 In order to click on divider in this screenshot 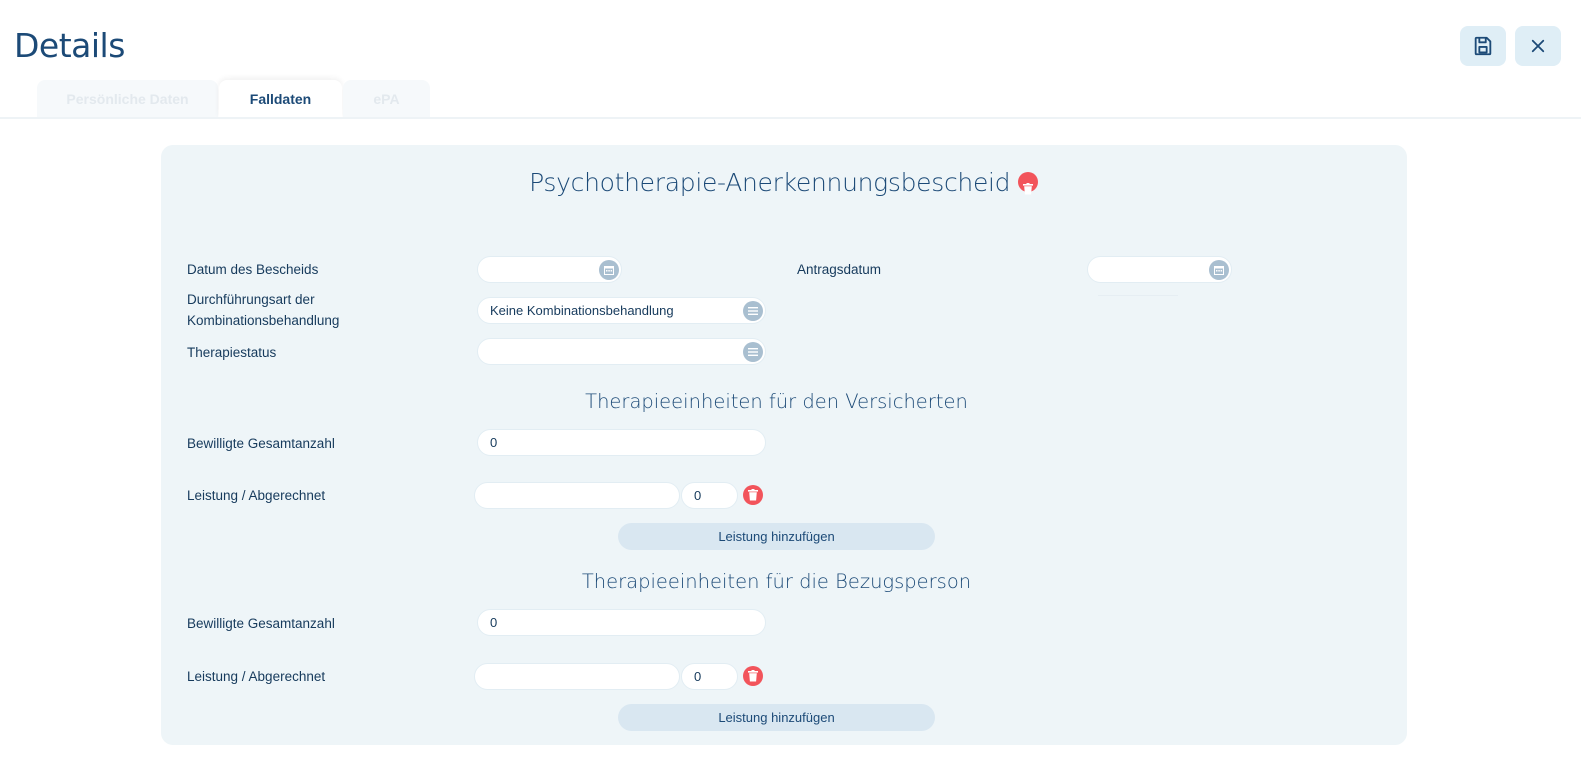, I will do `click(1138, 295)`.